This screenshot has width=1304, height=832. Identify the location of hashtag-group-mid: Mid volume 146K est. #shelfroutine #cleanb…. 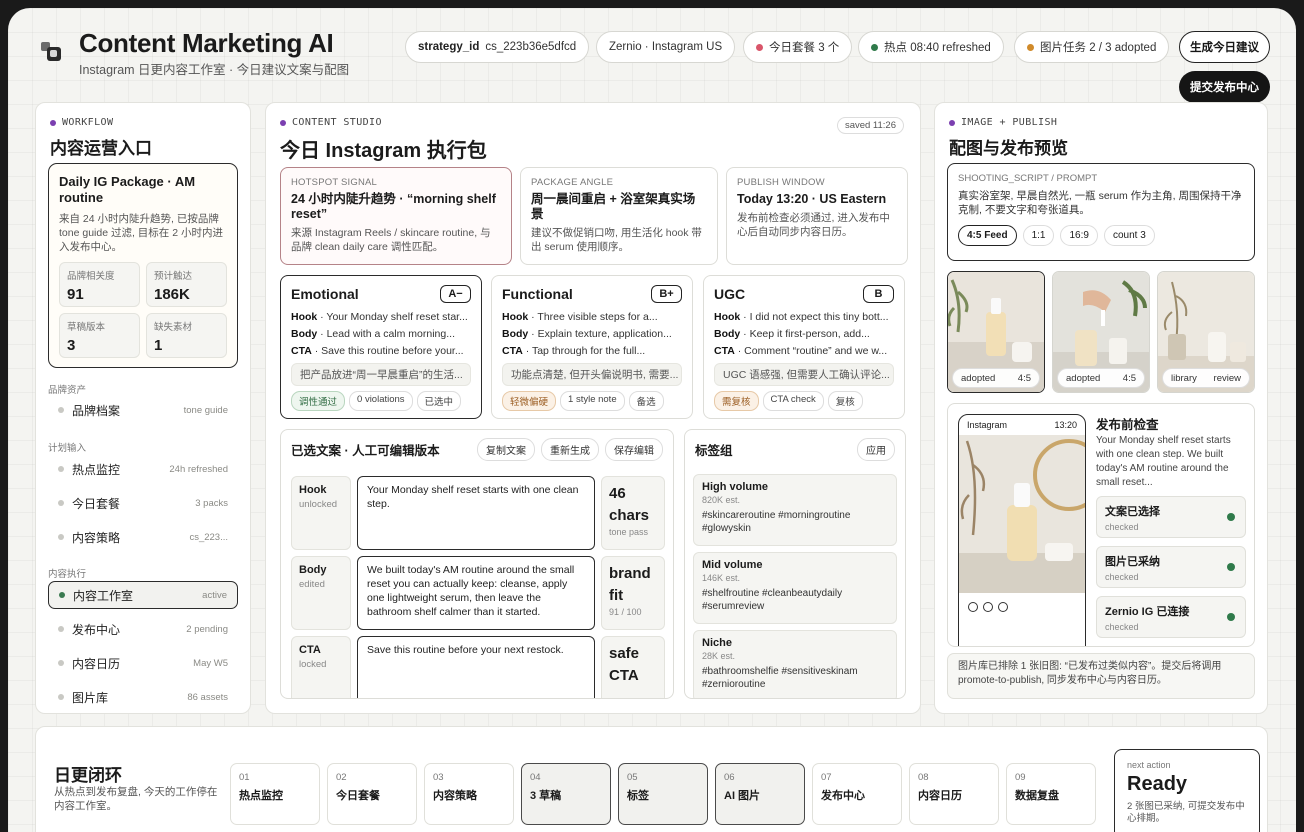
(795, 588).